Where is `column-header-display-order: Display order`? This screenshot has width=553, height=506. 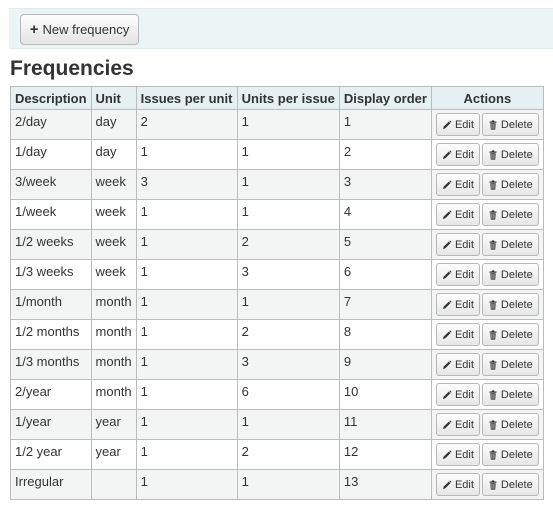
column-header-display-order: Display order is located at coordinates (385, 98).